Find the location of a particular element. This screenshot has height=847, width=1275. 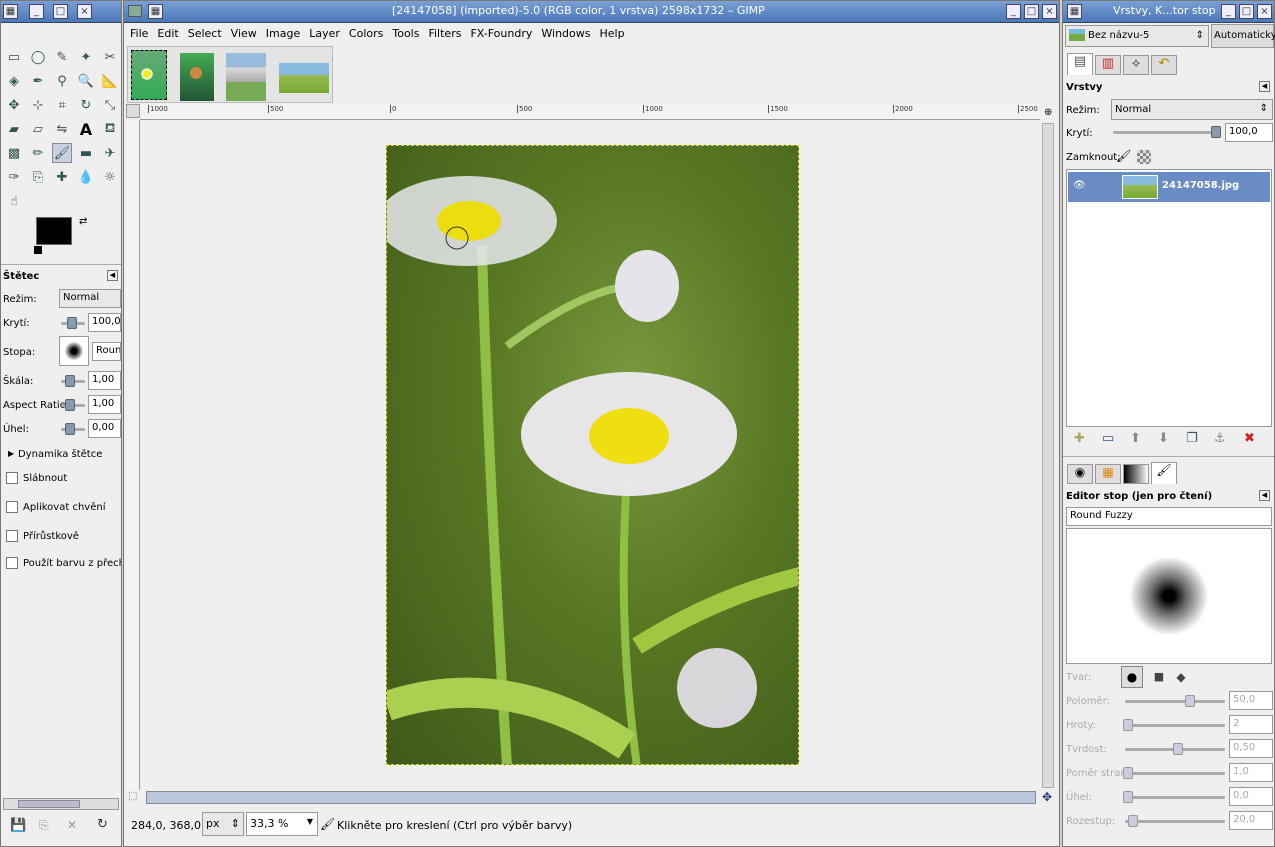

rect-select-icon: ▭ is located at coordinates (14, 57).